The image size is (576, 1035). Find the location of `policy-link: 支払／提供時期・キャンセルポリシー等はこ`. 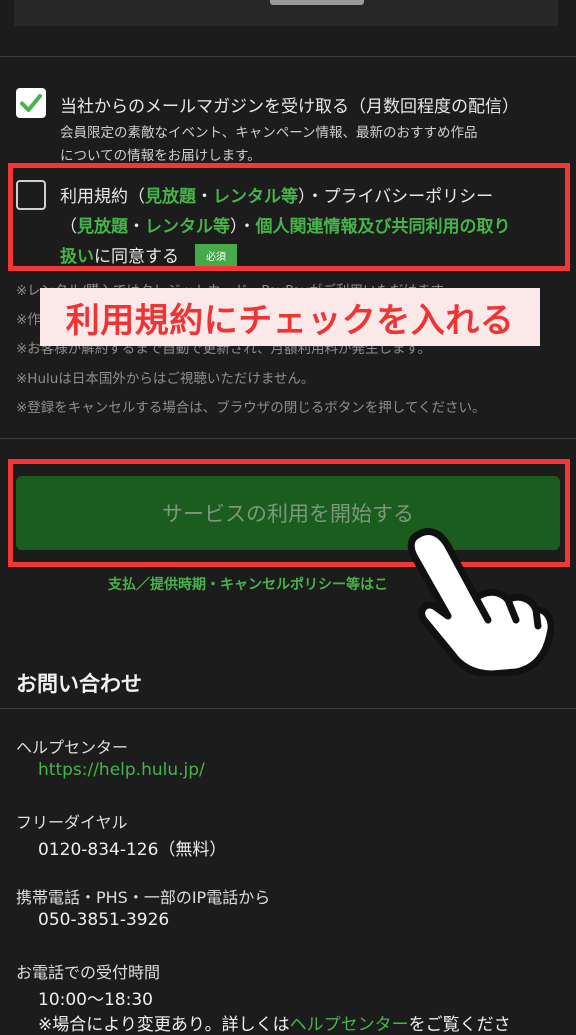

policy-link: 支払／提供時期・キャンセルポリシー等はこ is located at coordinates (248, 584).